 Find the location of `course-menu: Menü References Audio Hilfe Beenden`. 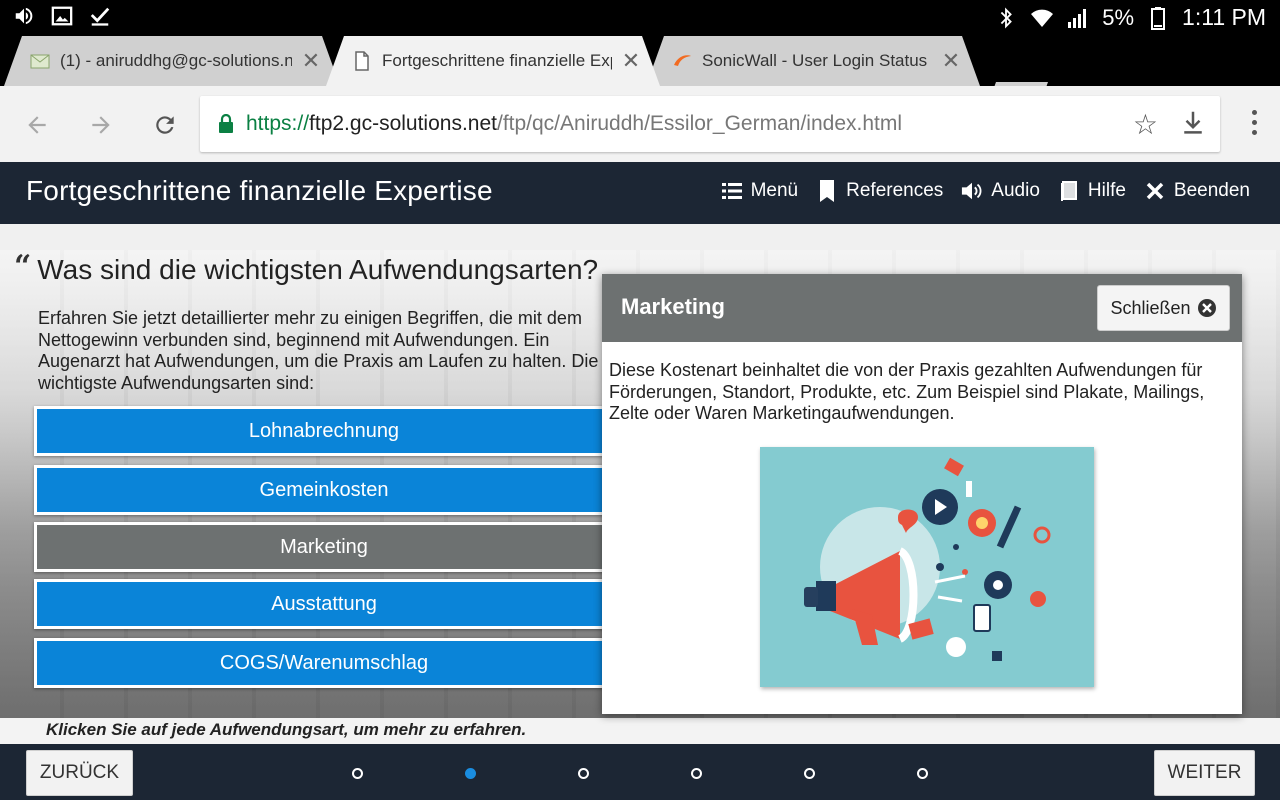

course-menu: Menü References Audio Hilfe Beenden is located at coordinates (985, 191).